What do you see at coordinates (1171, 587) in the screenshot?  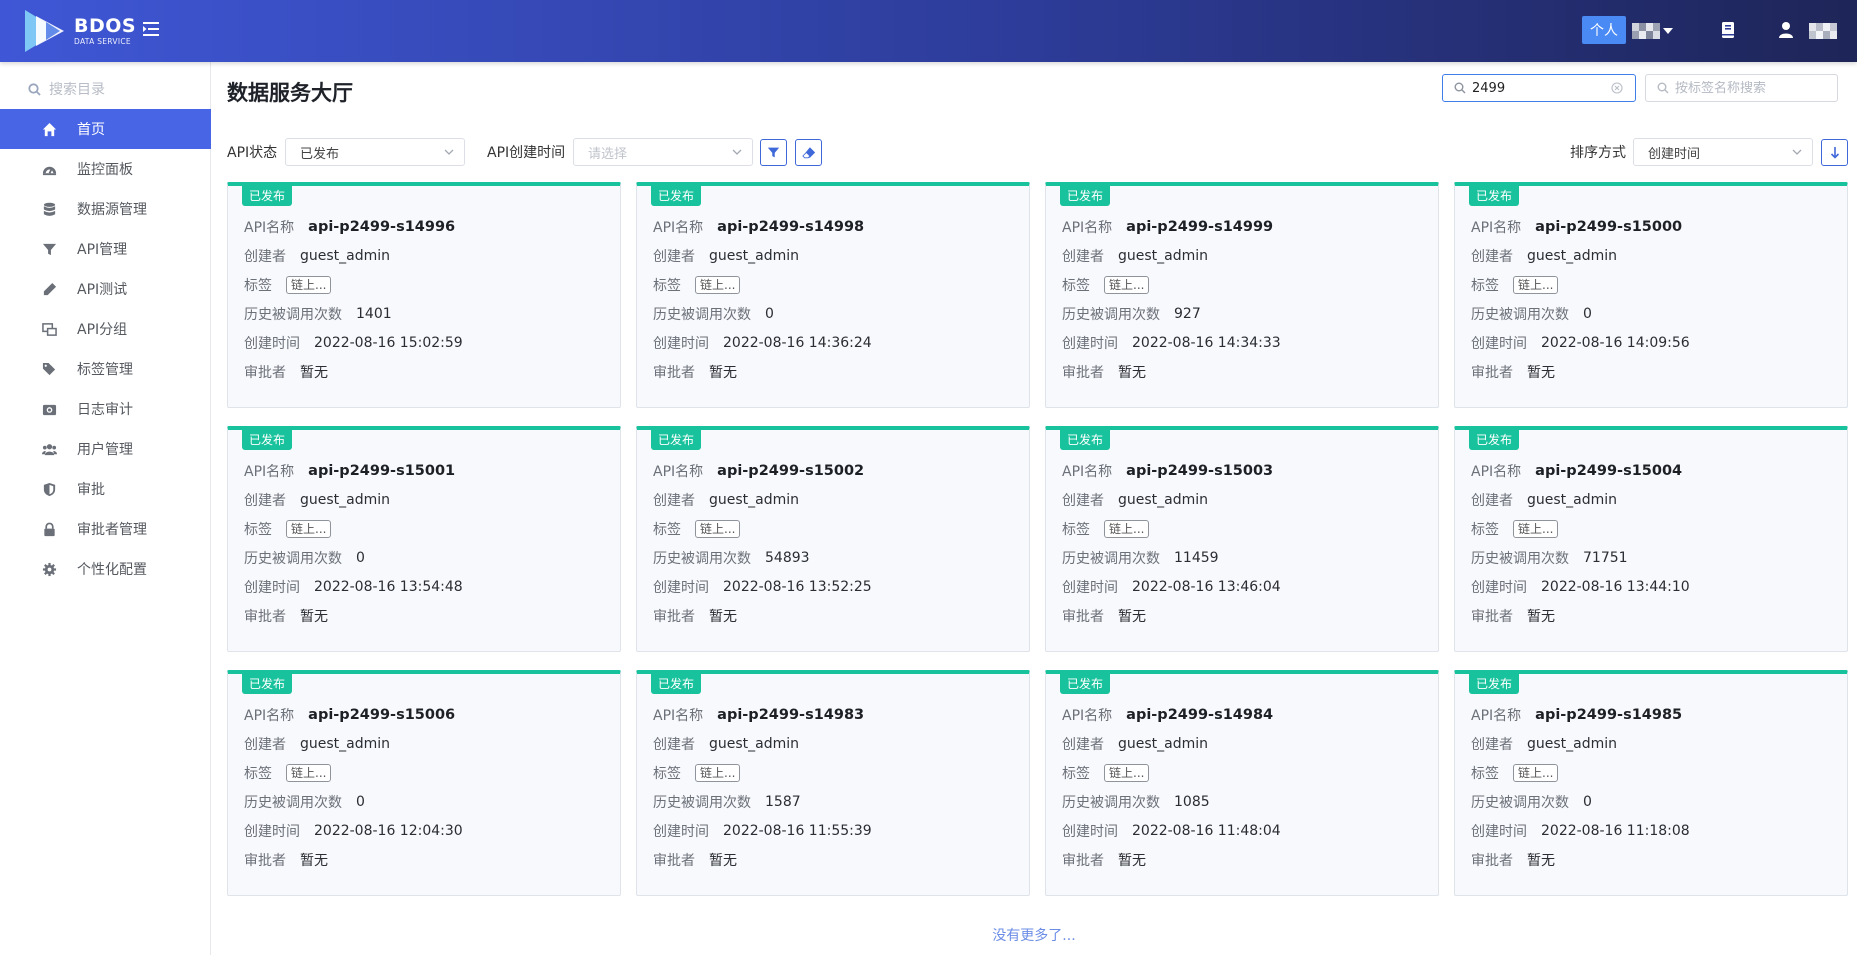 I see `created-row: 创建时间 2022-08-16 13:46:04` at bounding box center [1171, 587].